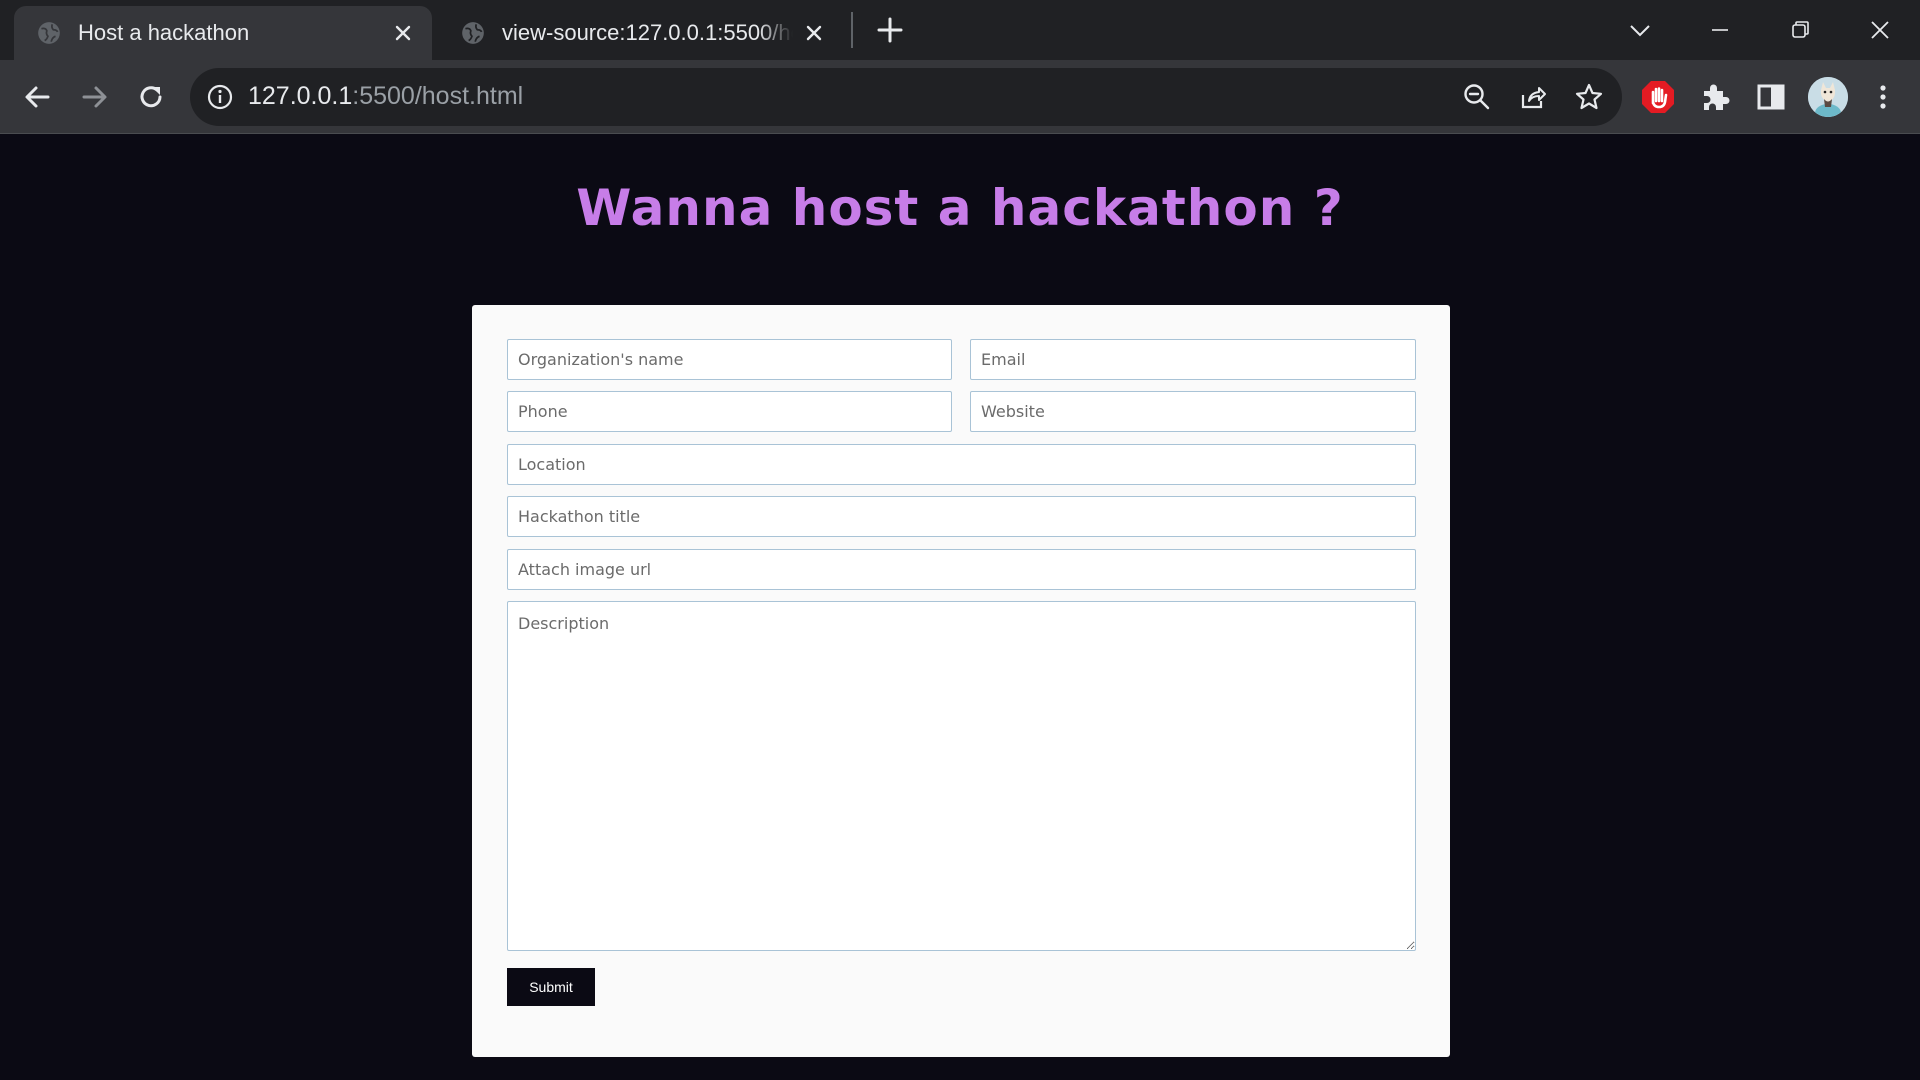 This screenshot has width=1920, height=1080. Describe the element at coordinates (852, 30) in the screenshot. I see `tab-separator` at that location.